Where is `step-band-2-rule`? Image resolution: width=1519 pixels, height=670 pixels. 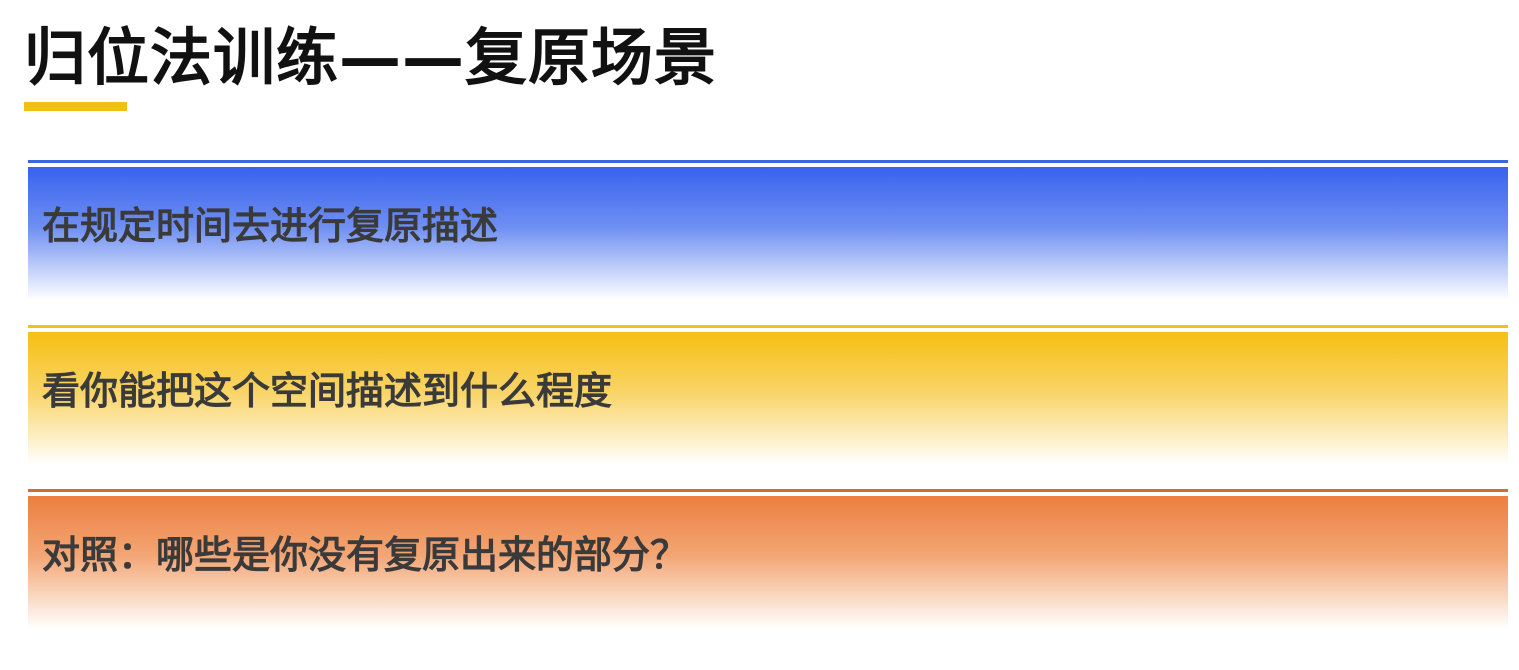
step-band-2-rule is located at coordinates (768, 326).